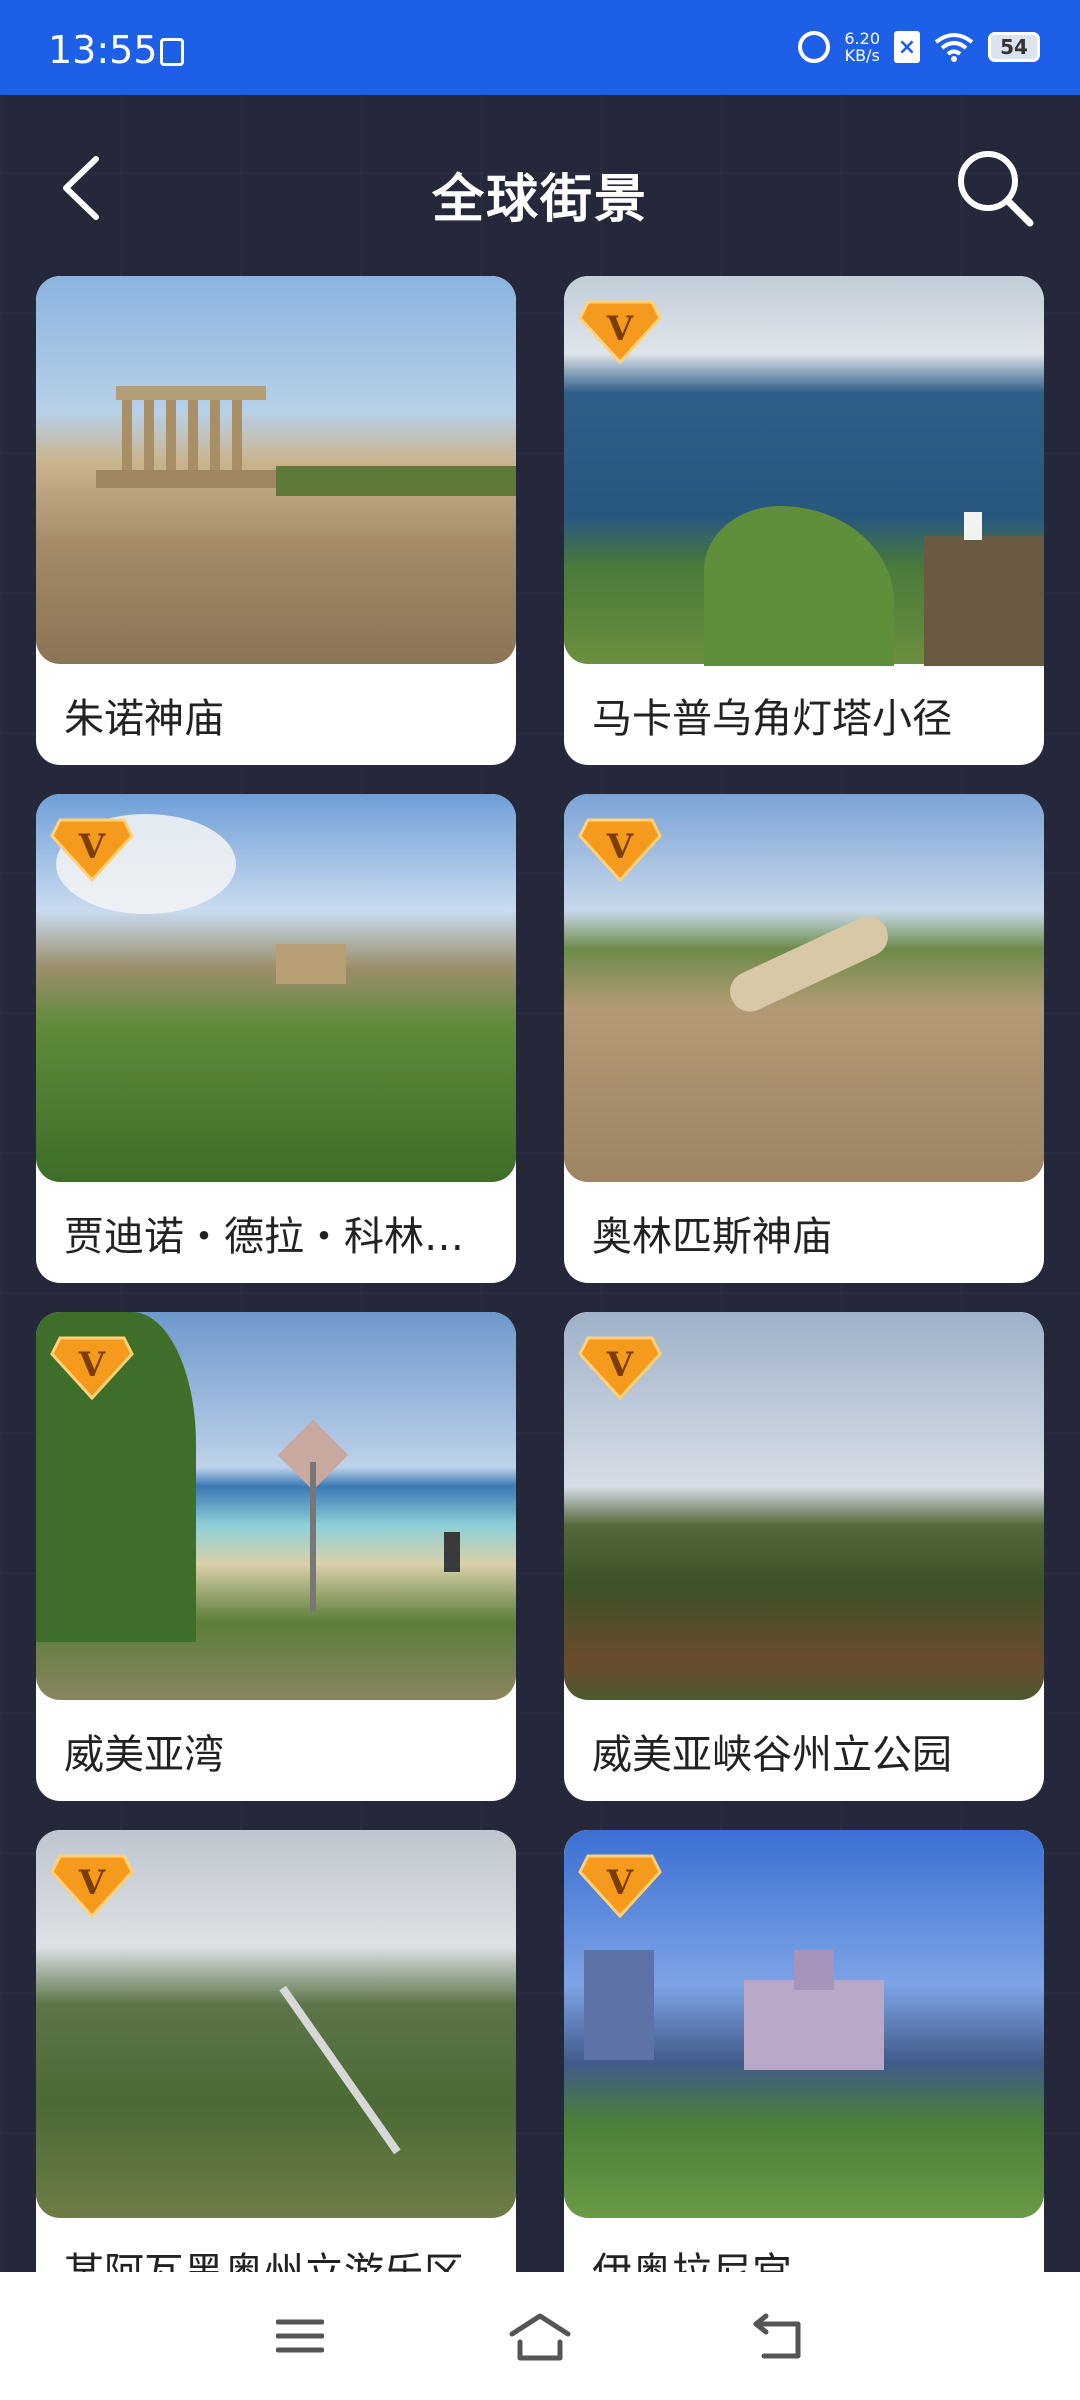 The width and height of the screenshot is (1080, 2400). What do you see at coordinates (804, 1556) in the screenshot?
I see `place-card: V 威美亚峡谷州立公园` at bounding box center [804, 1556].